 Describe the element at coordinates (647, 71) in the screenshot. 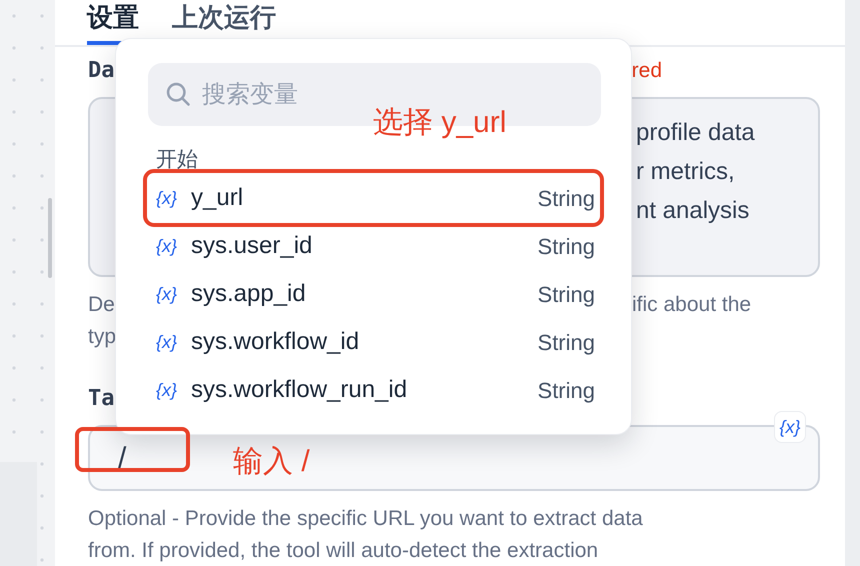

I see `required-label: red` at that location.